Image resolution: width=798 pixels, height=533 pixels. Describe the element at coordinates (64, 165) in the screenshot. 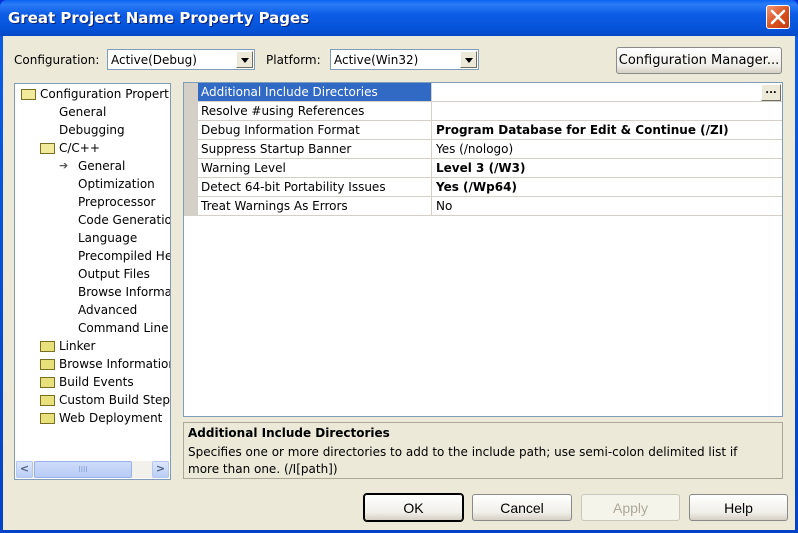

I see `arrow-right-icon: ➔` at that location.